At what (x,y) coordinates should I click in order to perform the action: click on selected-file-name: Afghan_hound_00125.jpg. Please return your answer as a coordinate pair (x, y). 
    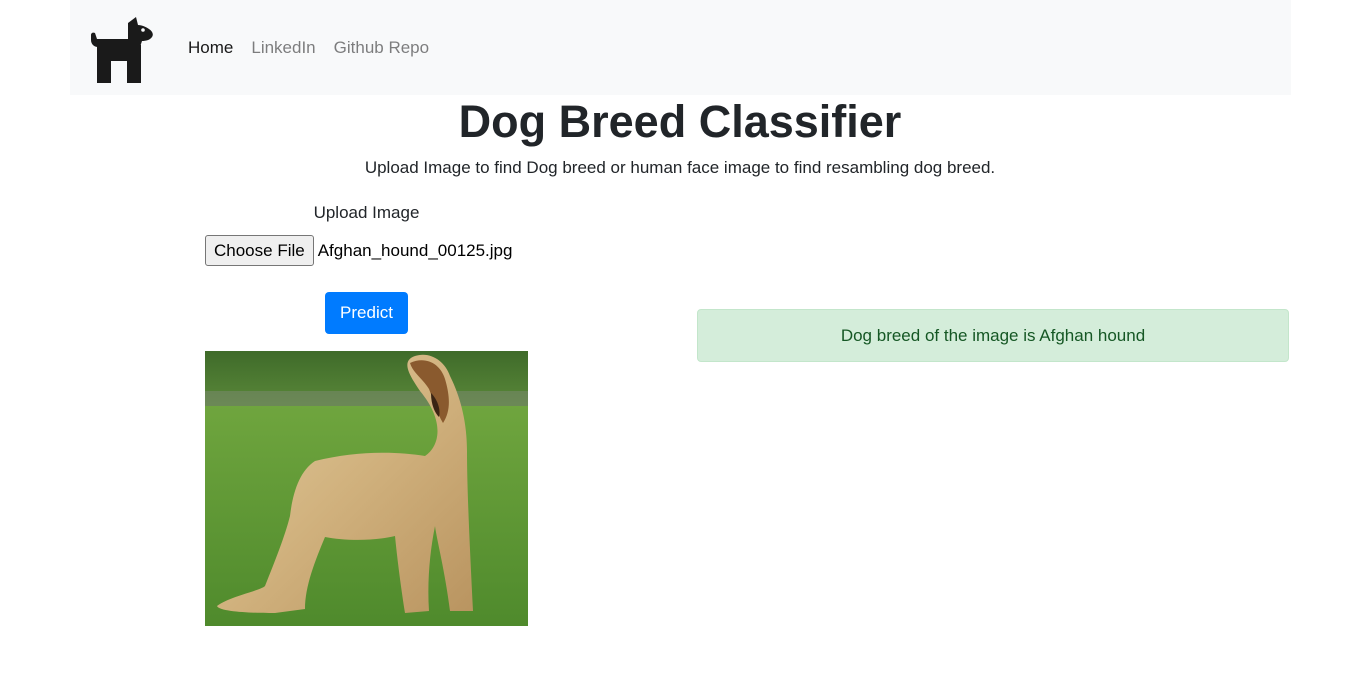
    Looking at the image, I should click on (415, 250).